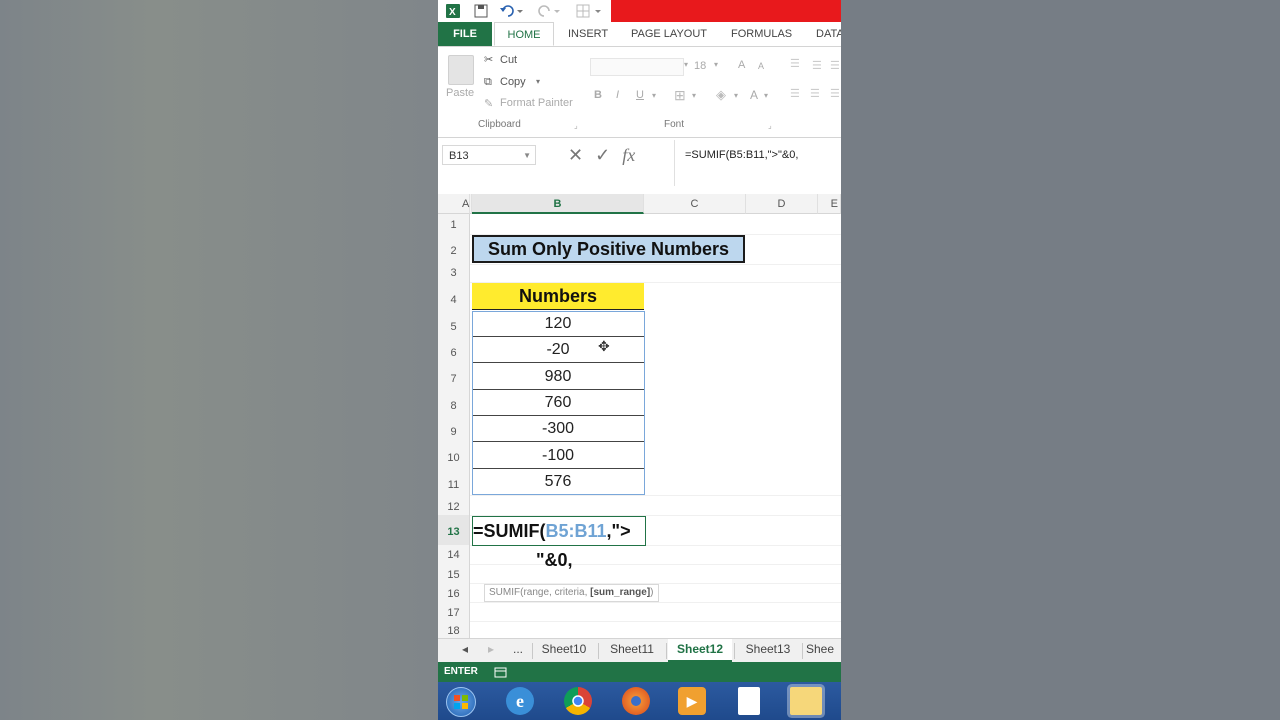 The image size is (1280, 720). I want to click on svg-text: X, so click(452, 12).